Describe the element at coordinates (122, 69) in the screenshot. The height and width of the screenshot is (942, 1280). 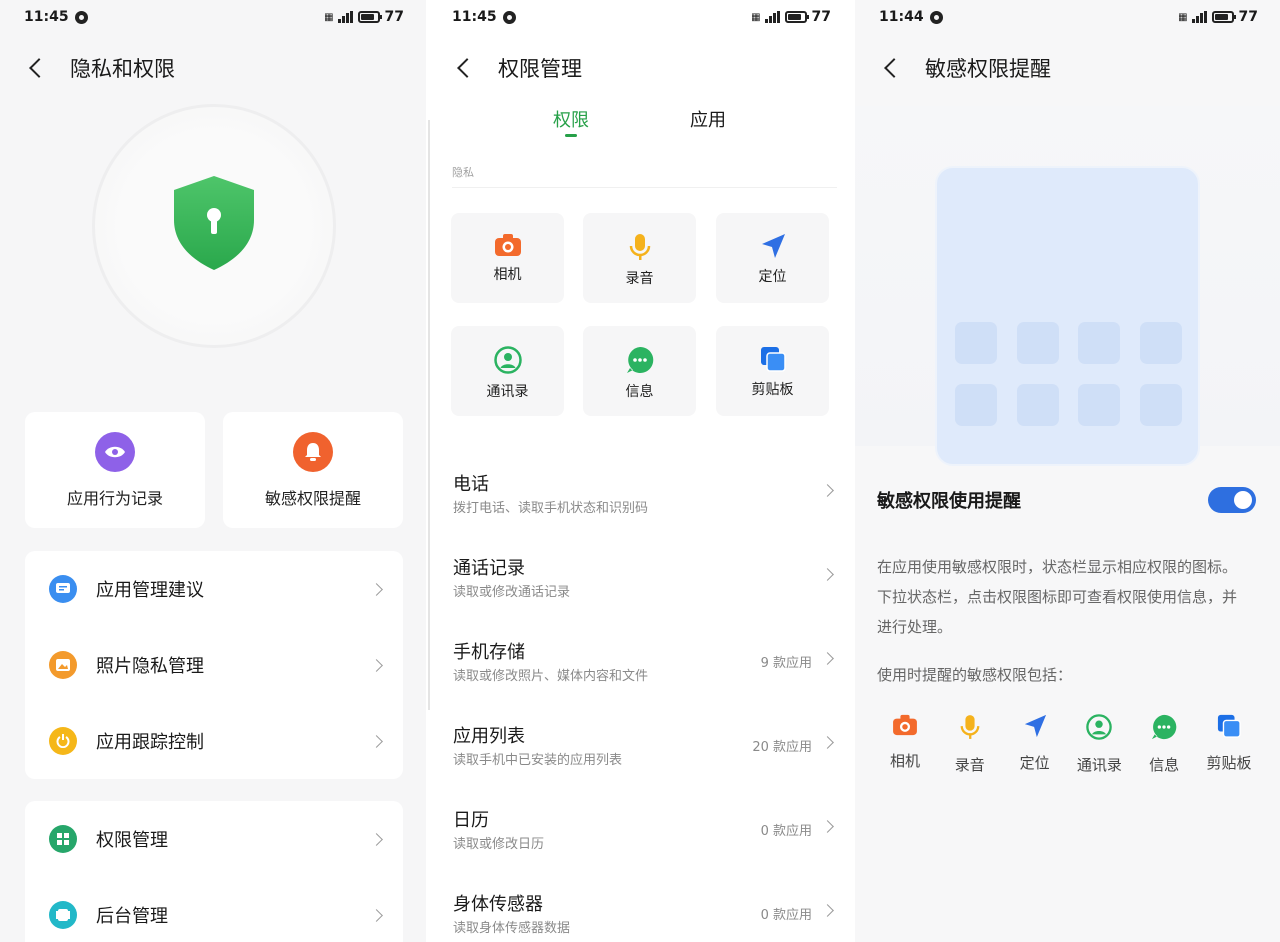
I see `page-title: 隐私和权限` at that location.